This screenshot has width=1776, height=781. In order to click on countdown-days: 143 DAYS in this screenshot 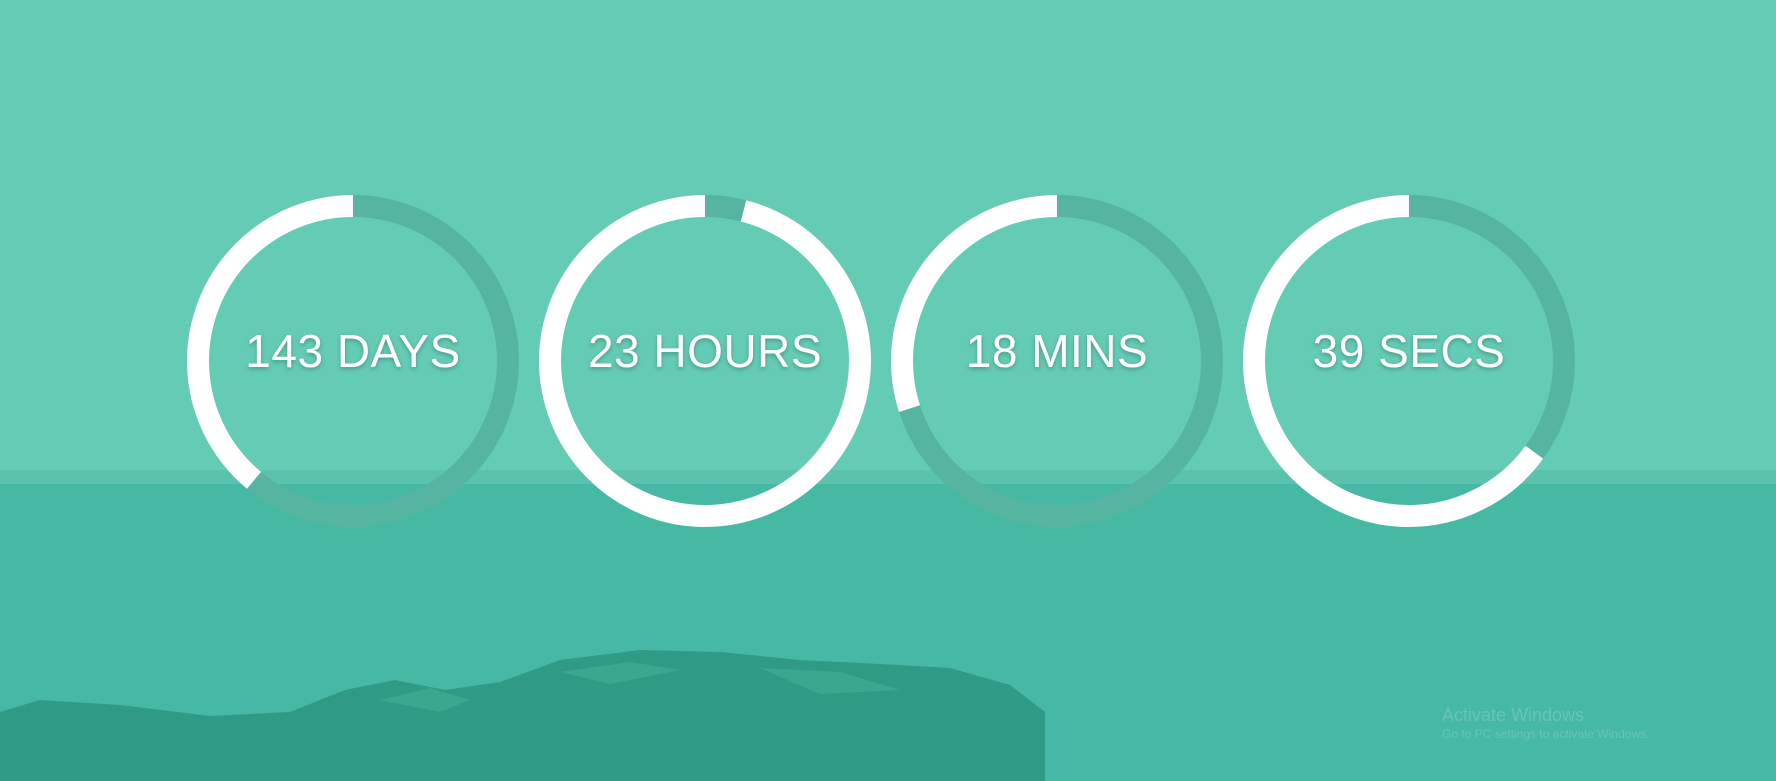, I will do `click(353, 361)`.